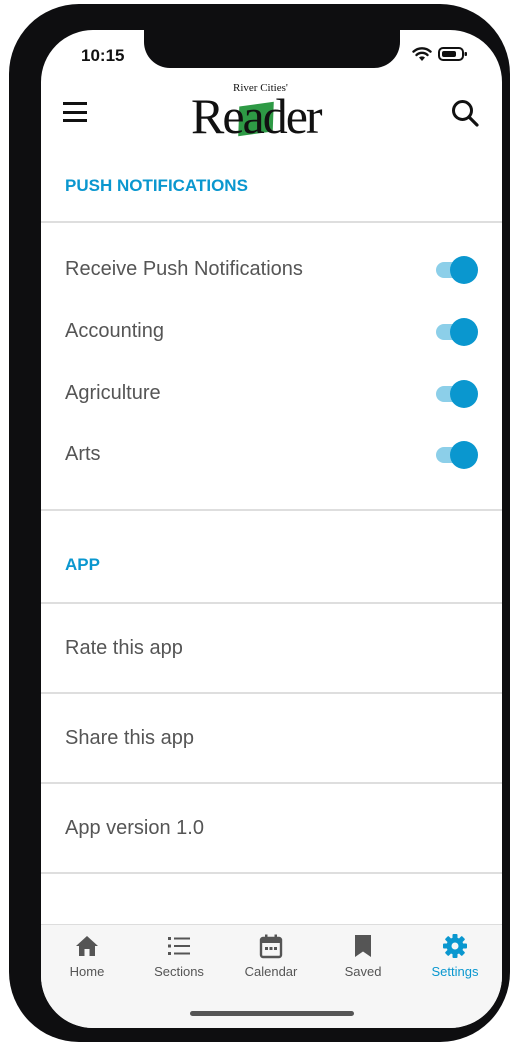 Image resolution: width=510 pixels, height=1043 pixels. What do you see at coordinates (272, 49) in the screenshot?
I see `device-notch` at bounding box center [272, 49].